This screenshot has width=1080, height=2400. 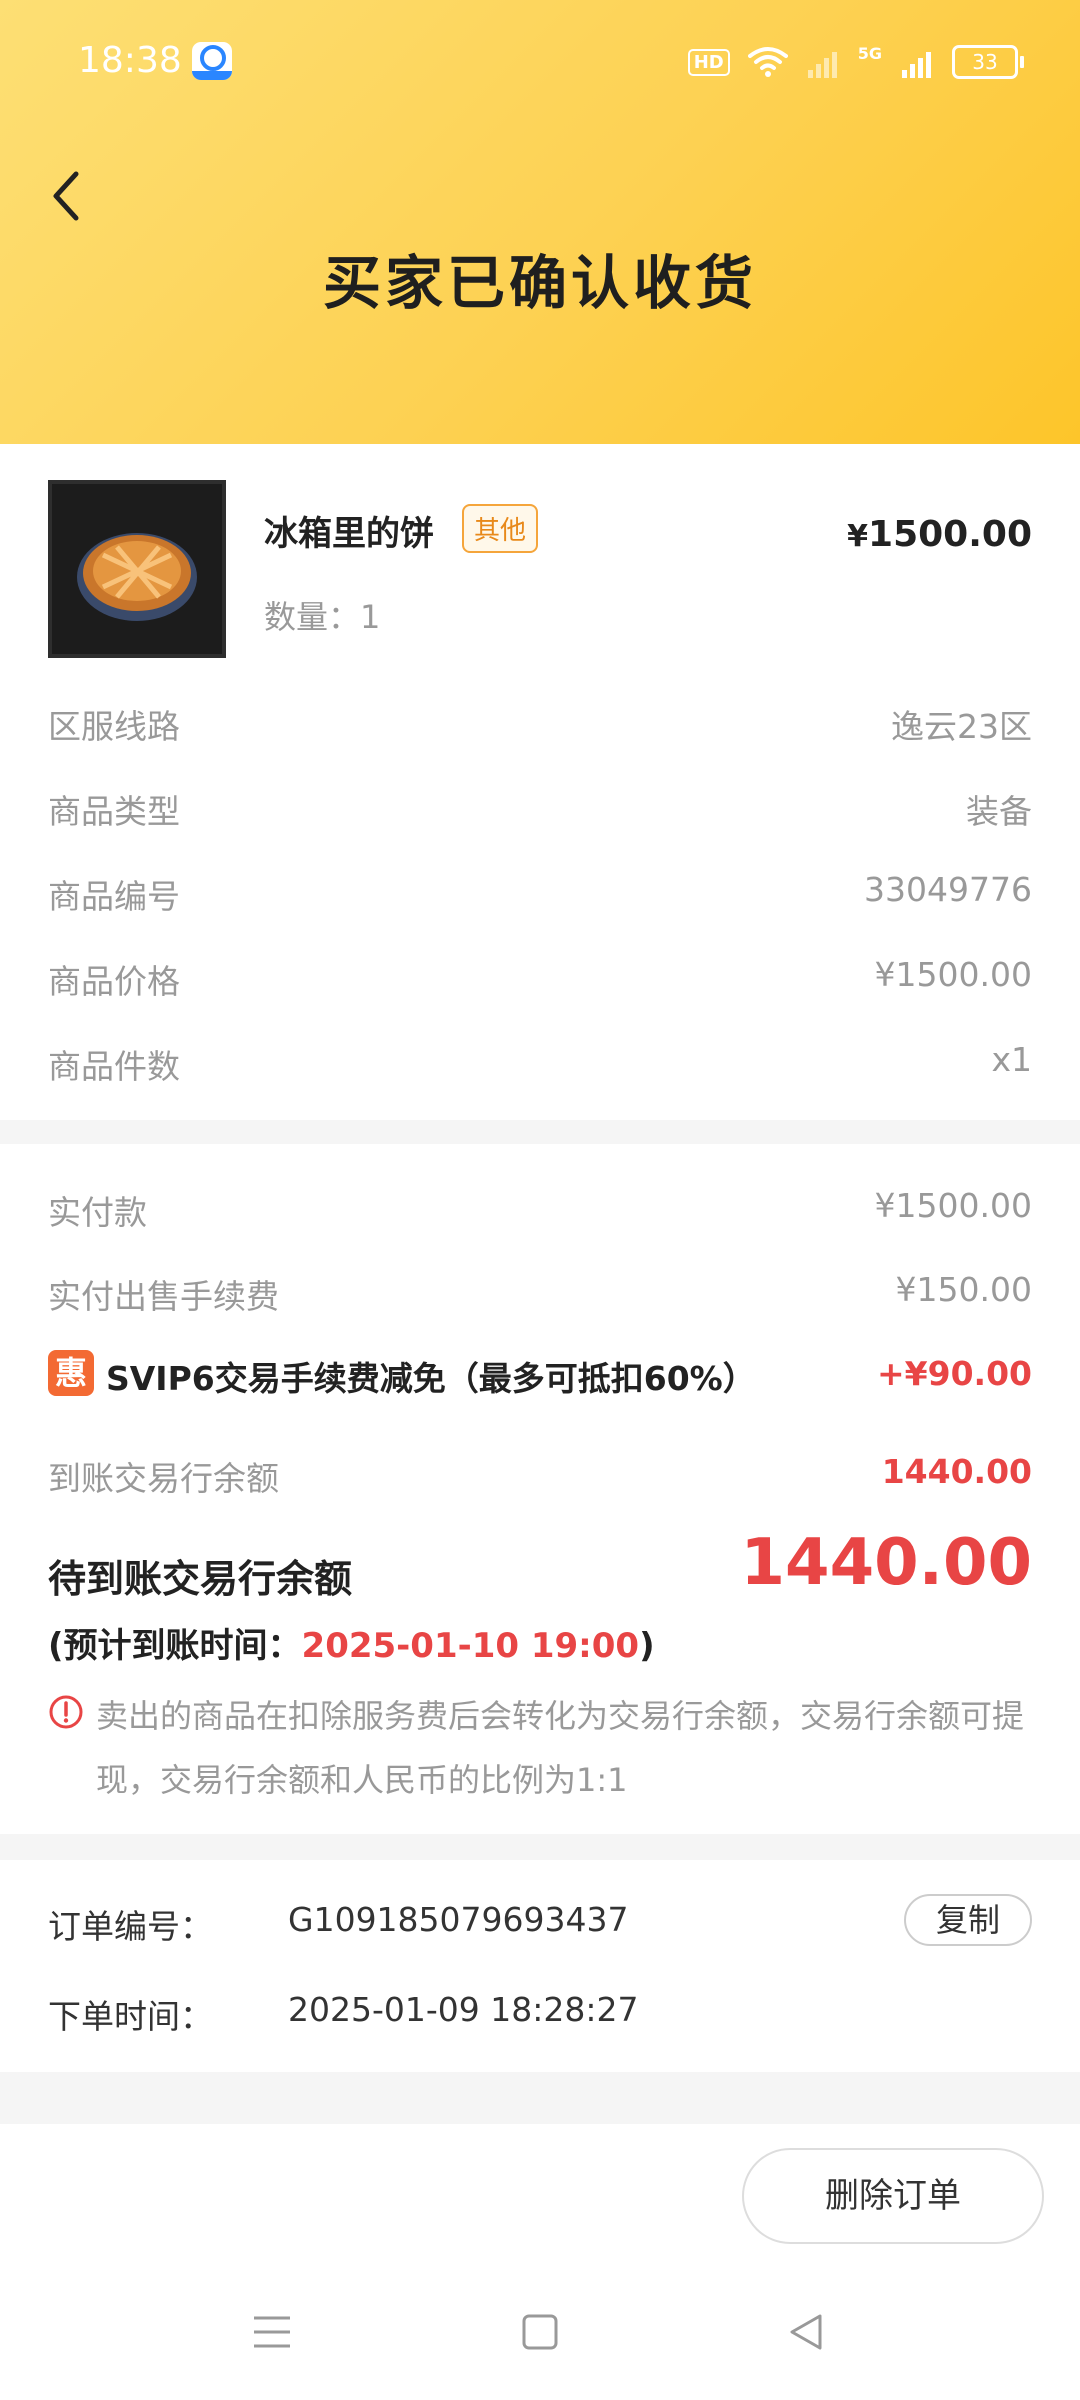 What do you see at coordinates (114, 811) in the screenshot?
I see `detail-label-type: 商品类型` at bounding box center [114, 811].